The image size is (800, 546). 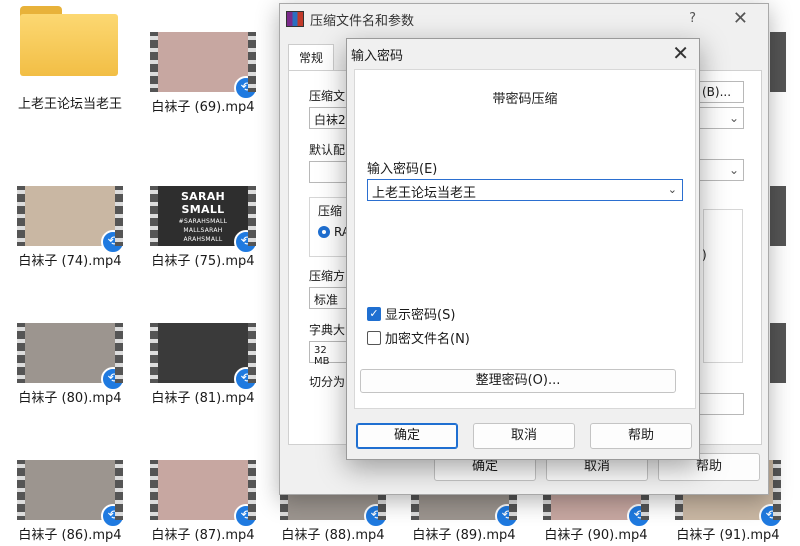 What do you see at coordinates (525, 190) in the screenshot?
I see `password-input: 上老王论坛当老王 ⌄` at bounding box center [525, 190].